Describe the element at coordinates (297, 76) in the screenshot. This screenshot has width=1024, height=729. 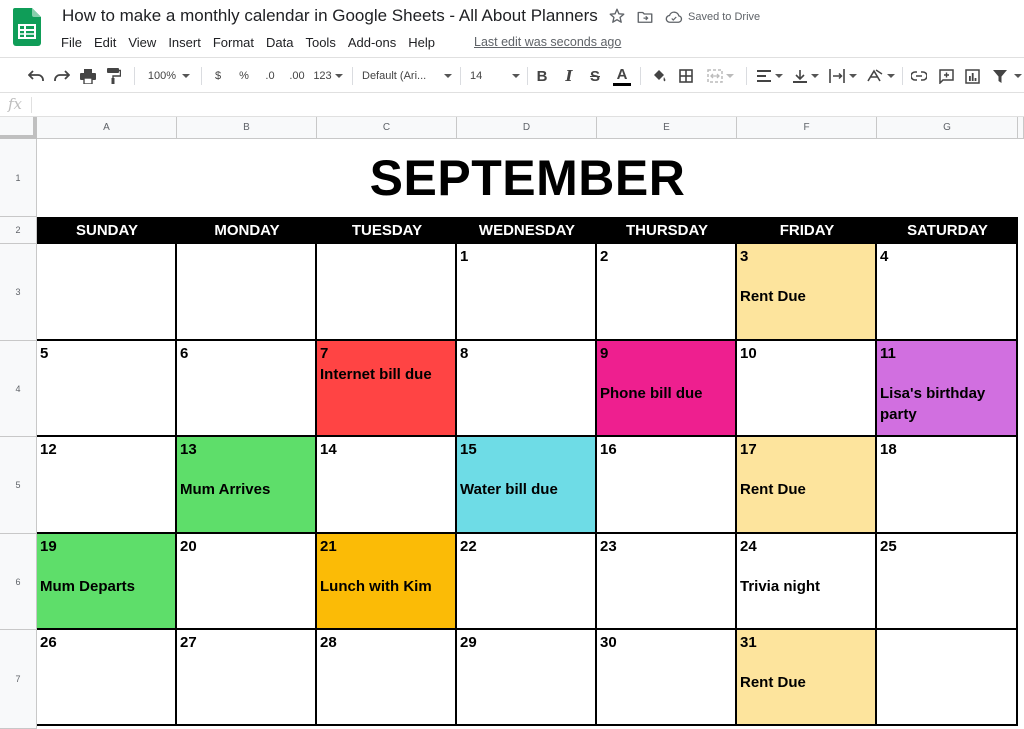
I see `increase-decimals-button: .00` at that location.